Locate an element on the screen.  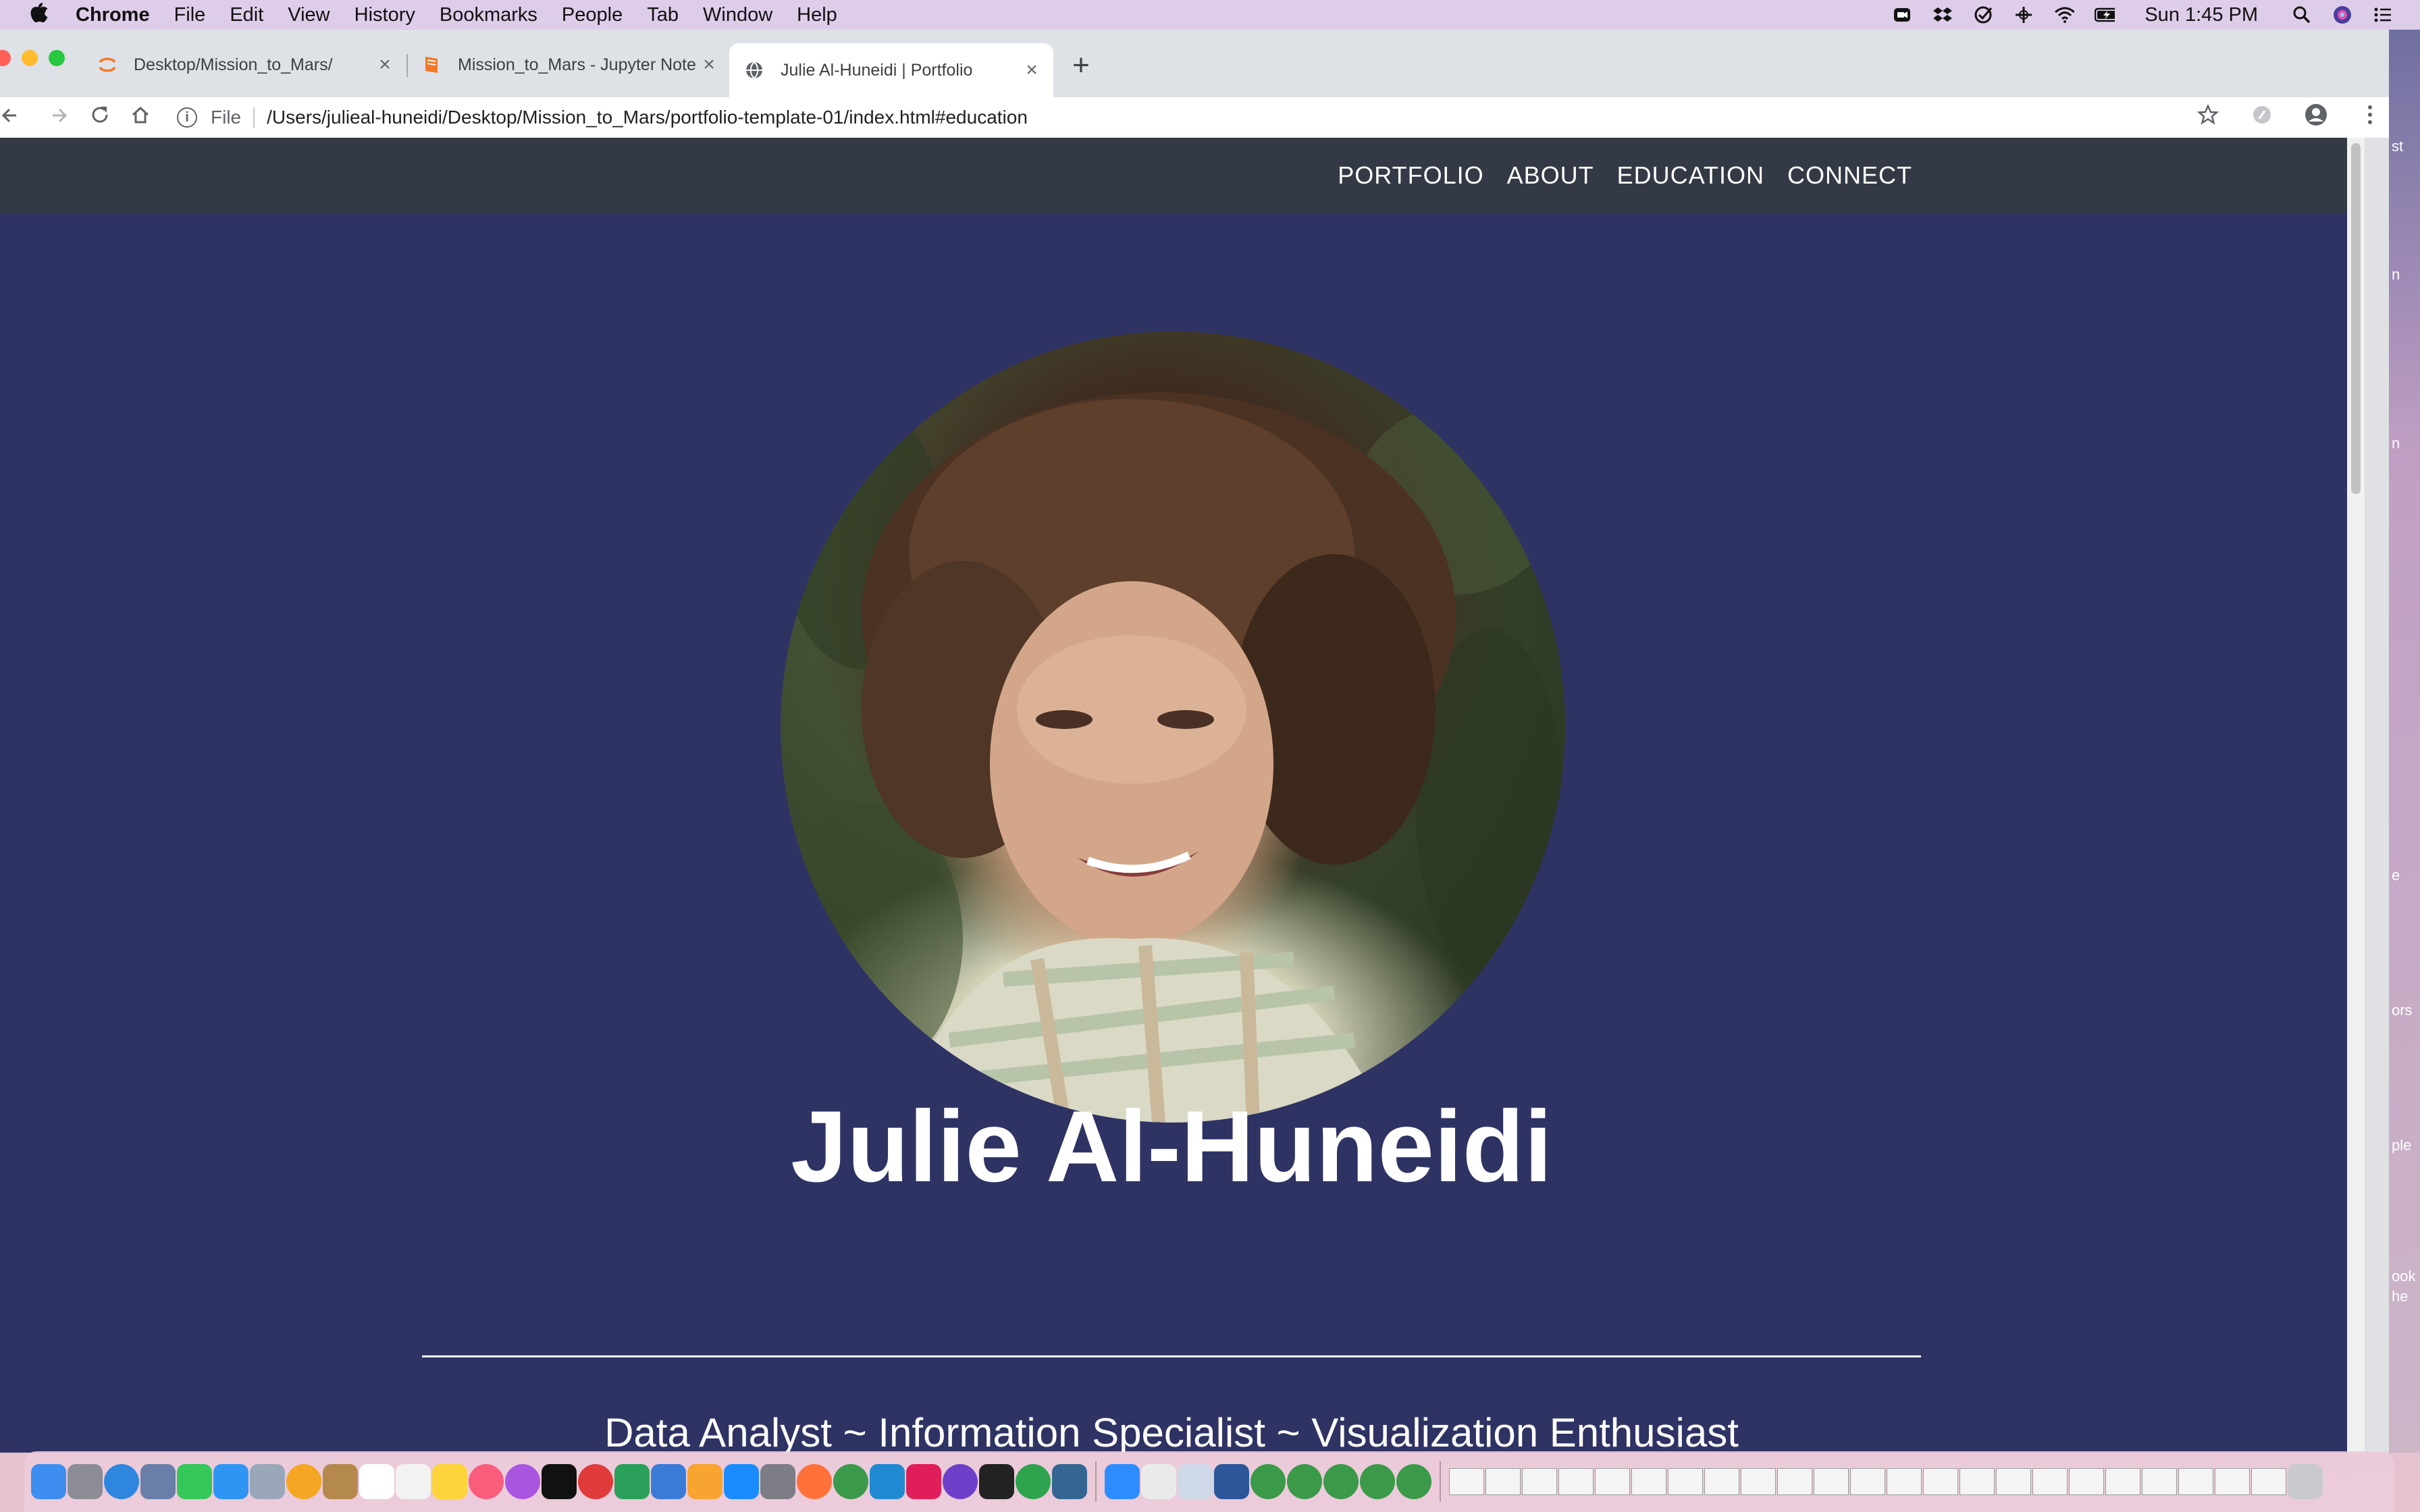
forward-button is located at coordinates (59, 118).